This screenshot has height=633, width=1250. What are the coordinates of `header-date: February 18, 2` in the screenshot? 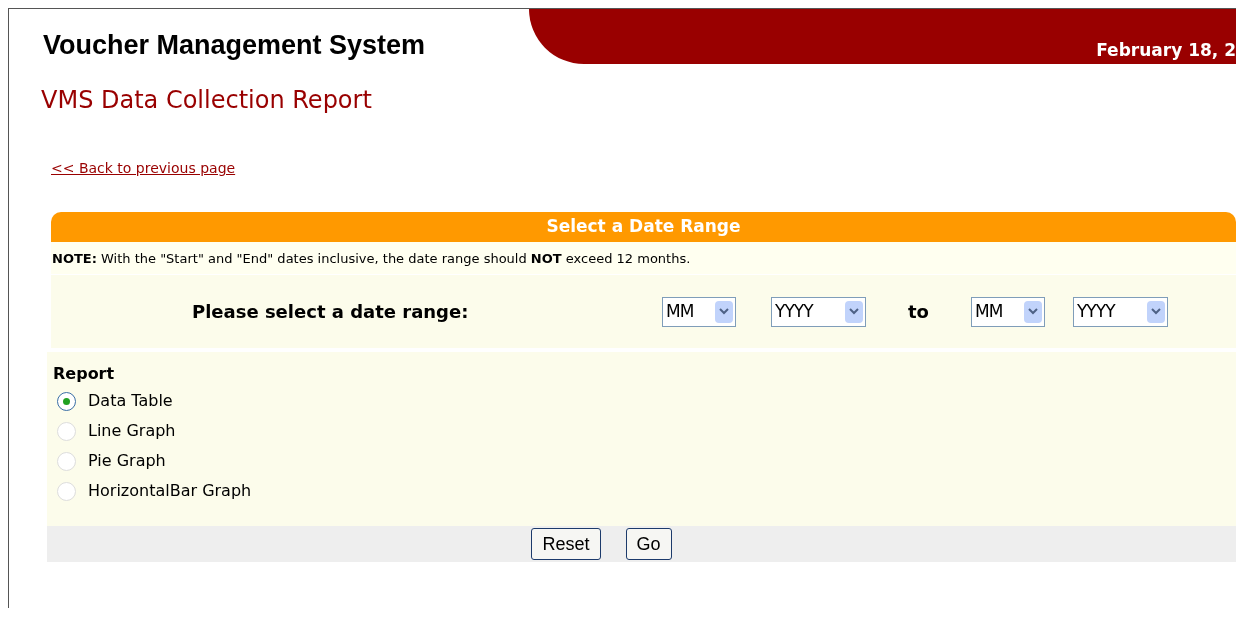 It's located at (1166, 50).